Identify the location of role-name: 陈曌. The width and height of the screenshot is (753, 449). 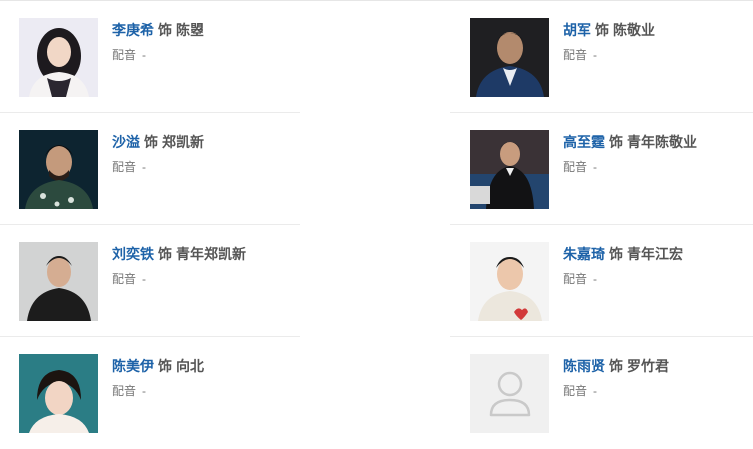
(190, 30).